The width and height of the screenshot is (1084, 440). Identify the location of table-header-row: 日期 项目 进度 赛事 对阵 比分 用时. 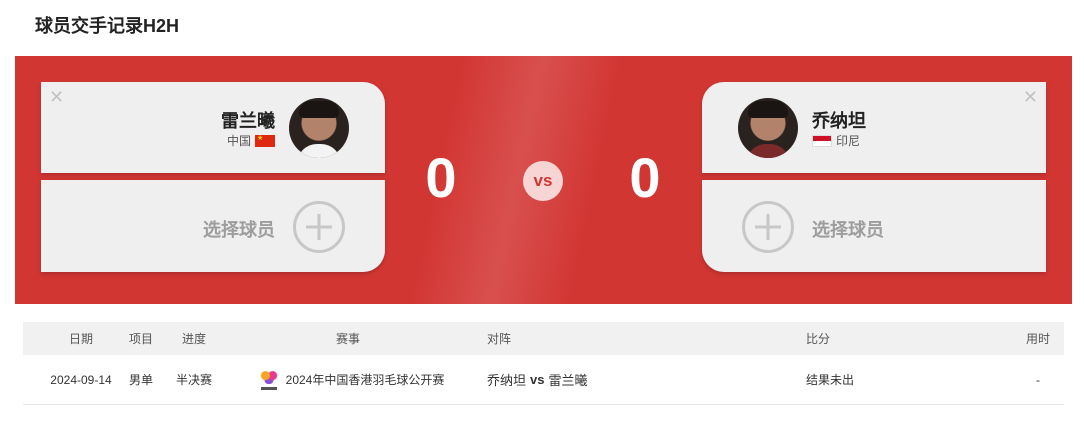
(543, 338).